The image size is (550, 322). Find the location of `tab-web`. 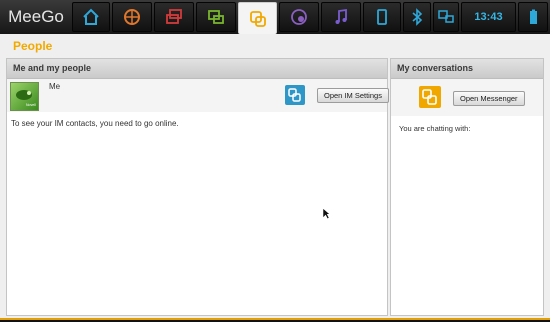

tab-web is located at coordinates (132, 17).